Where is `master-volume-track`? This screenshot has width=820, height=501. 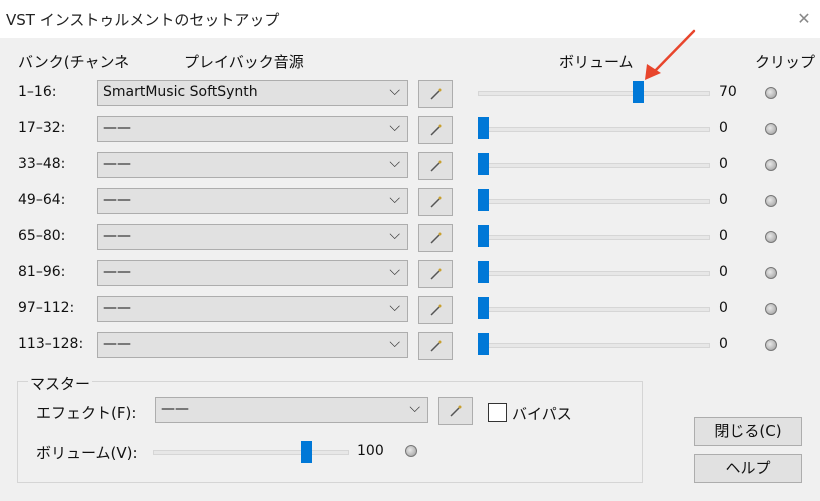
master-volume-track is located at coordinates (251, 452).